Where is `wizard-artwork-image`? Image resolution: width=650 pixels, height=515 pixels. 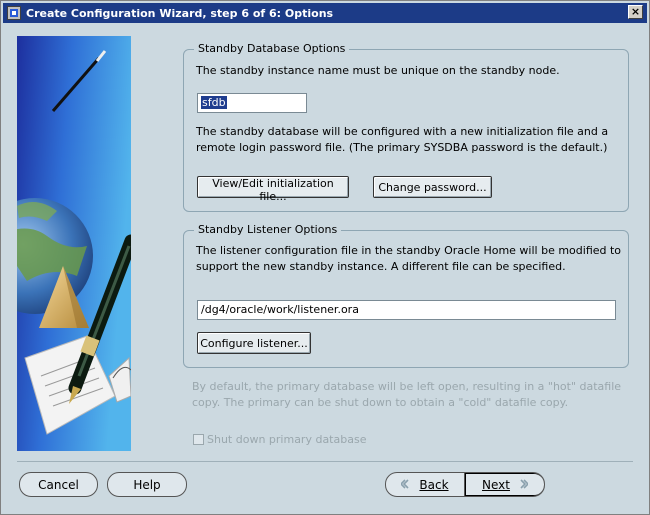 wizard-artwork-image is located at coordinates (74, 243).